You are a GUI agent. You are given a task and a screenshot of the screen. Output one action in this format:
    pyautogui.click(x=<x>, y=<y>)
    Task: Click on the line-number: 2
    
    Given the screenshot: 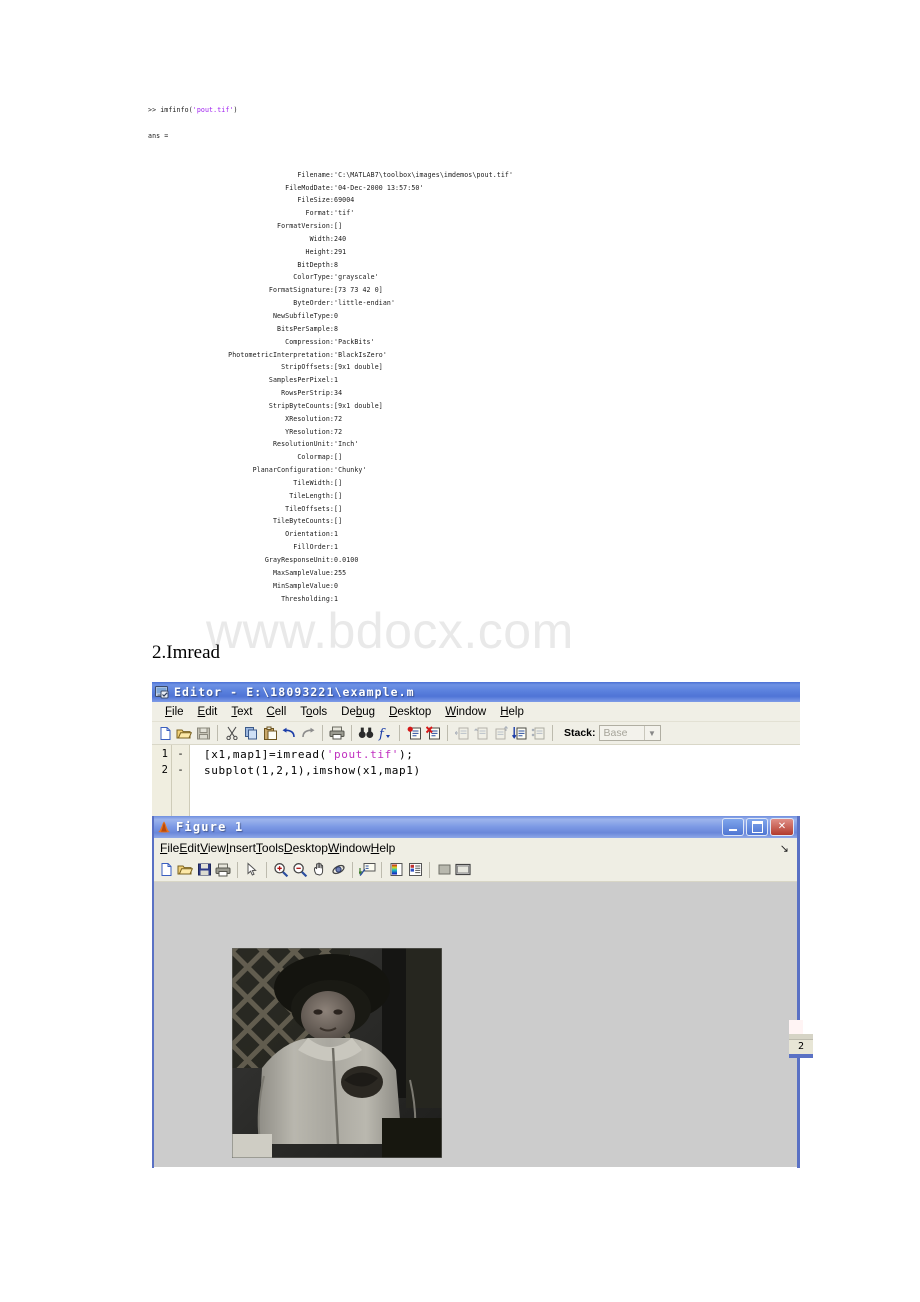 What is the action you would take?
    pyautogui.click(x=164, y=769)
    